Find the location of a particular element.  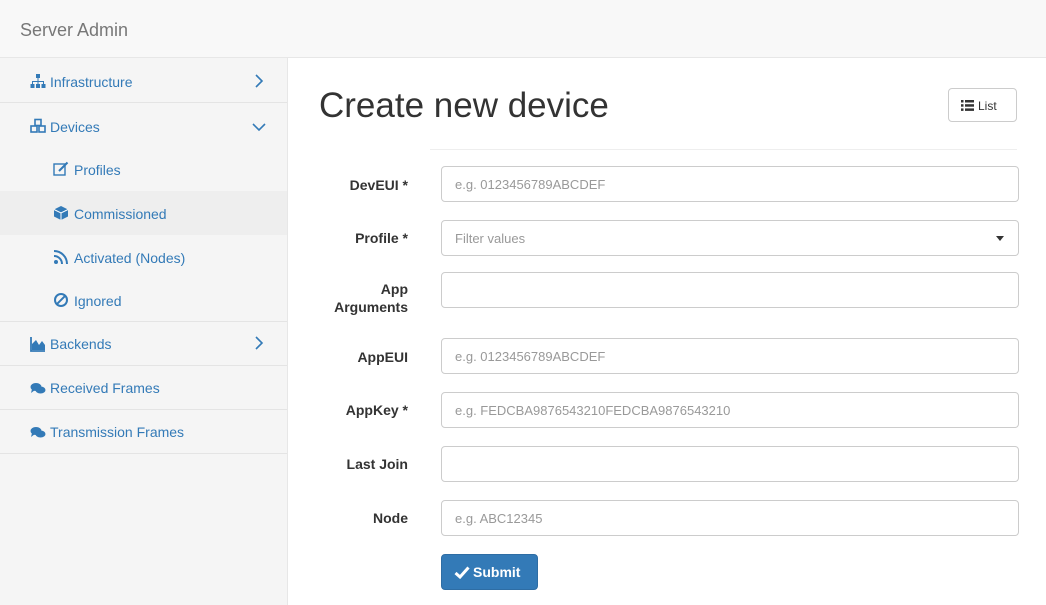

ban-icon is located at coordinates (61, 300).